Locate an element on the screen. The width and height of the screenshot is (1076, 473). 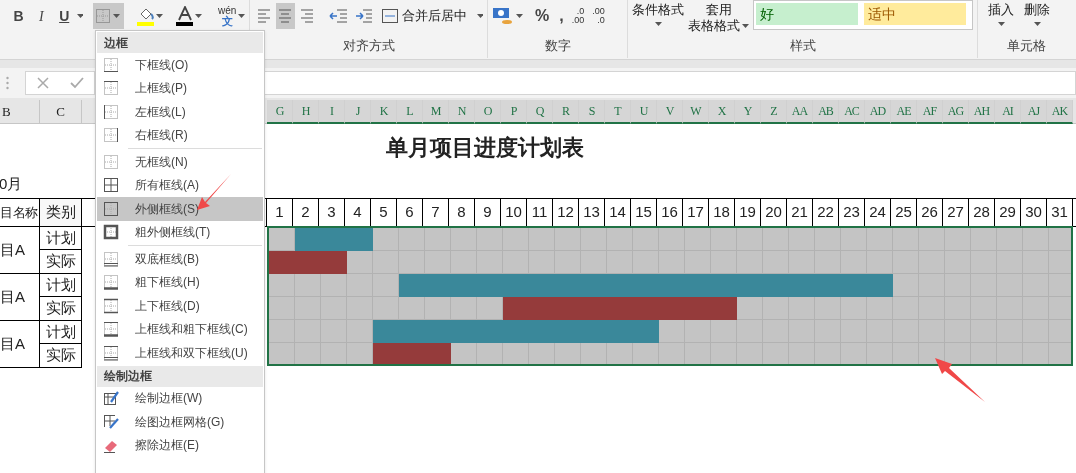
phonetic-guide-button: wén 文 is located at coordinates (227, 16).